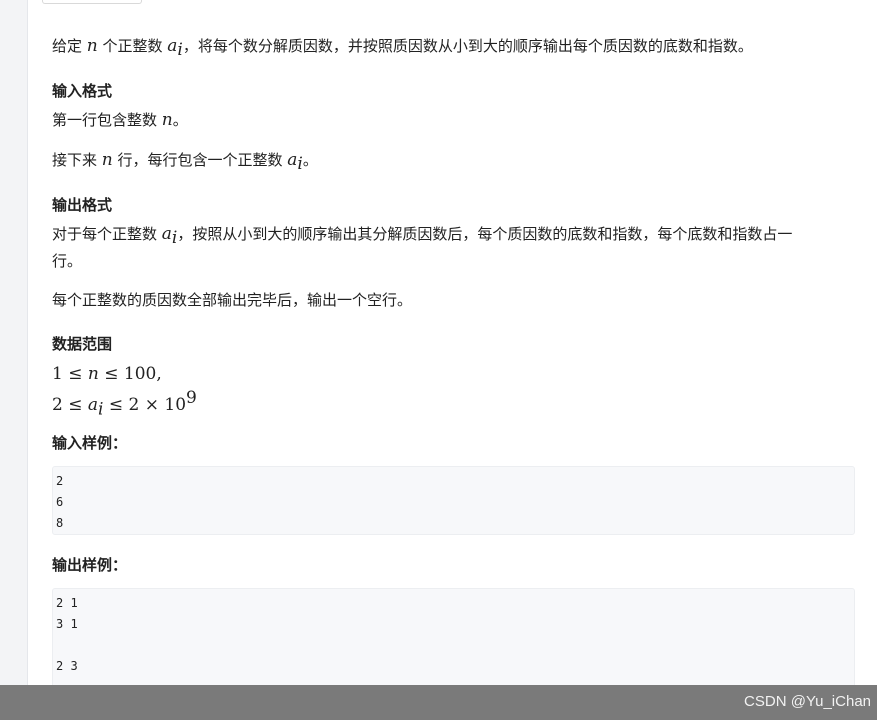 Image resolution: width=877 pixels, height=720 pixels. What do you see at coordinates (67, 666) in the screenshot?
I see `code-line: 2 3` at bounding box center [67, 666].